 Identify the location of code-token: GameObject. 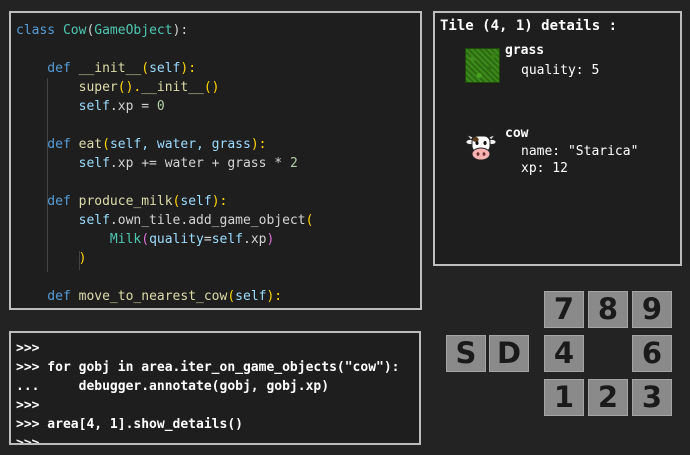
(133, 30).